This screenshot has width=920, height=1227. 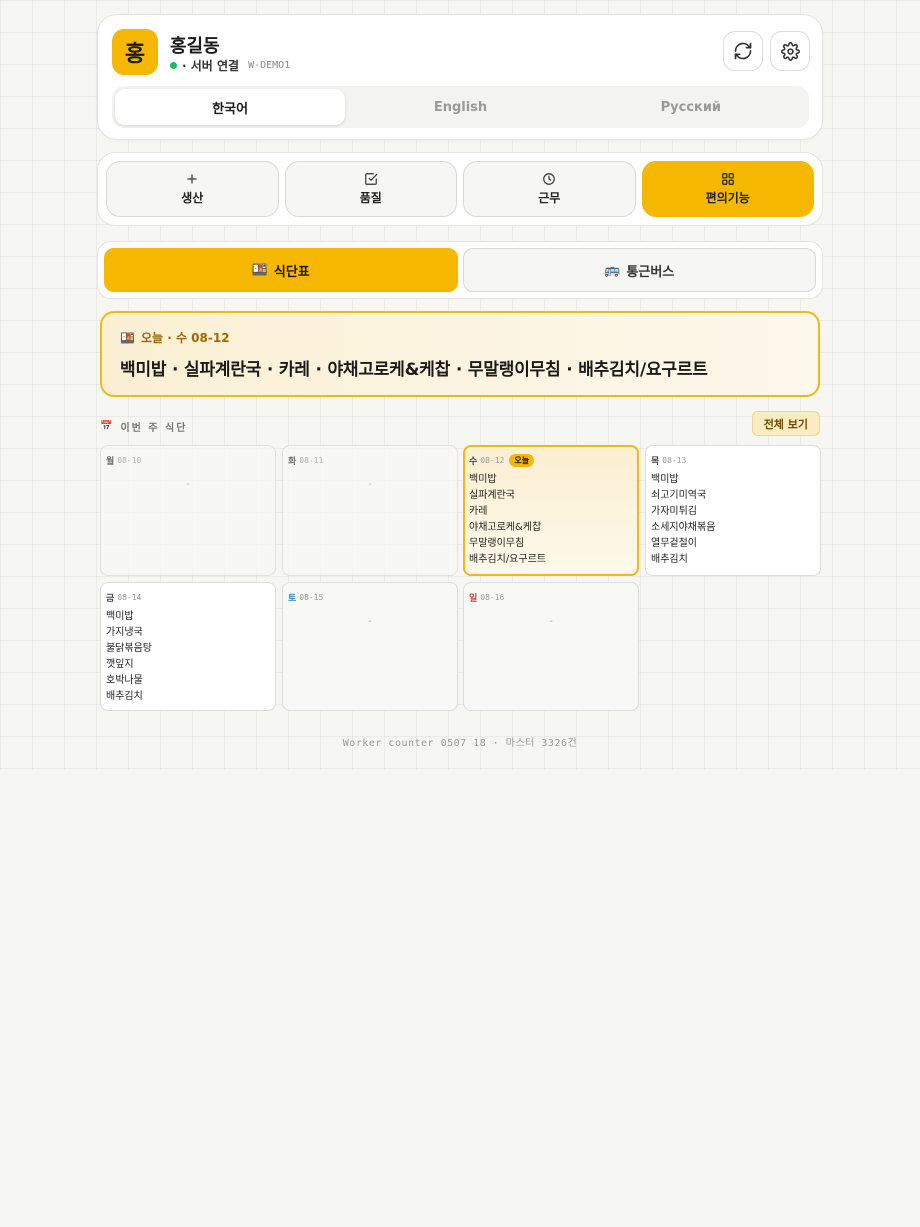 I want to click on settings-button, so click(x=790, y=51).